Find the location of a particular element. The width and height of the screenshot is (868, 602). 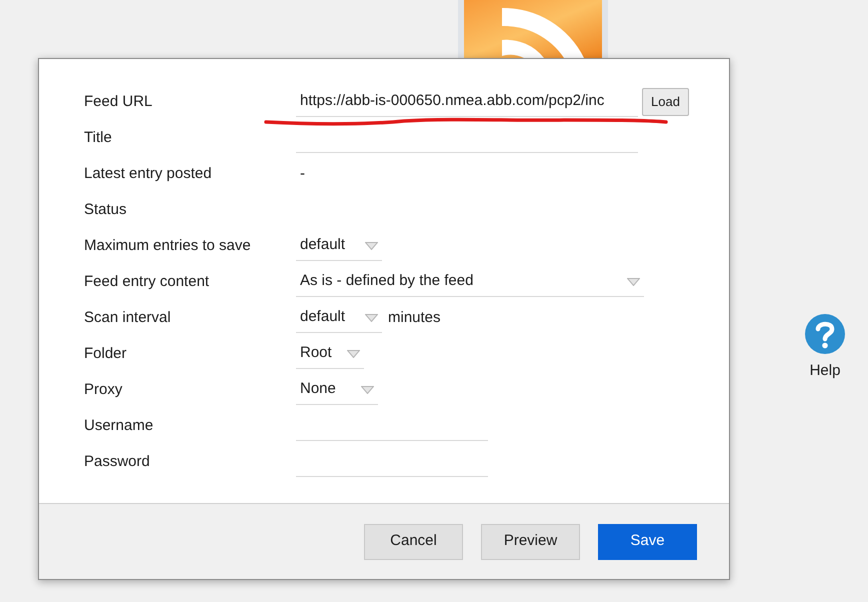

url-field: https://abb-is-000650.nmea.abb.com/pcp2/inc is located at coordinates (467, 102).